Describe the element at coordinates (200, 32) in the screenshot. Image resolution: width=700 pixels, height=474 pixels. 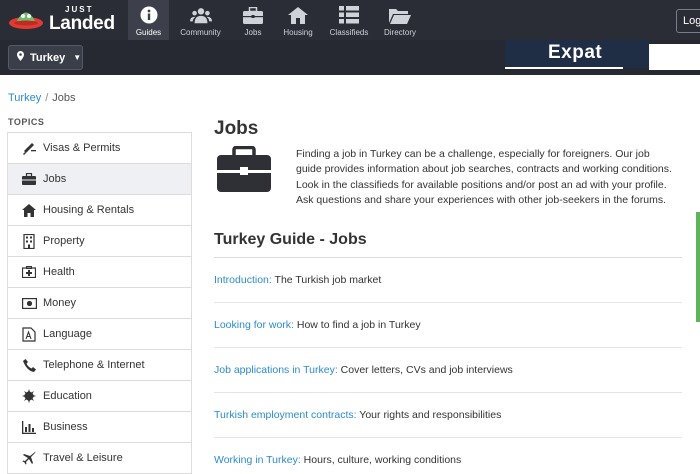
I see `nav-label: Community` at that location.